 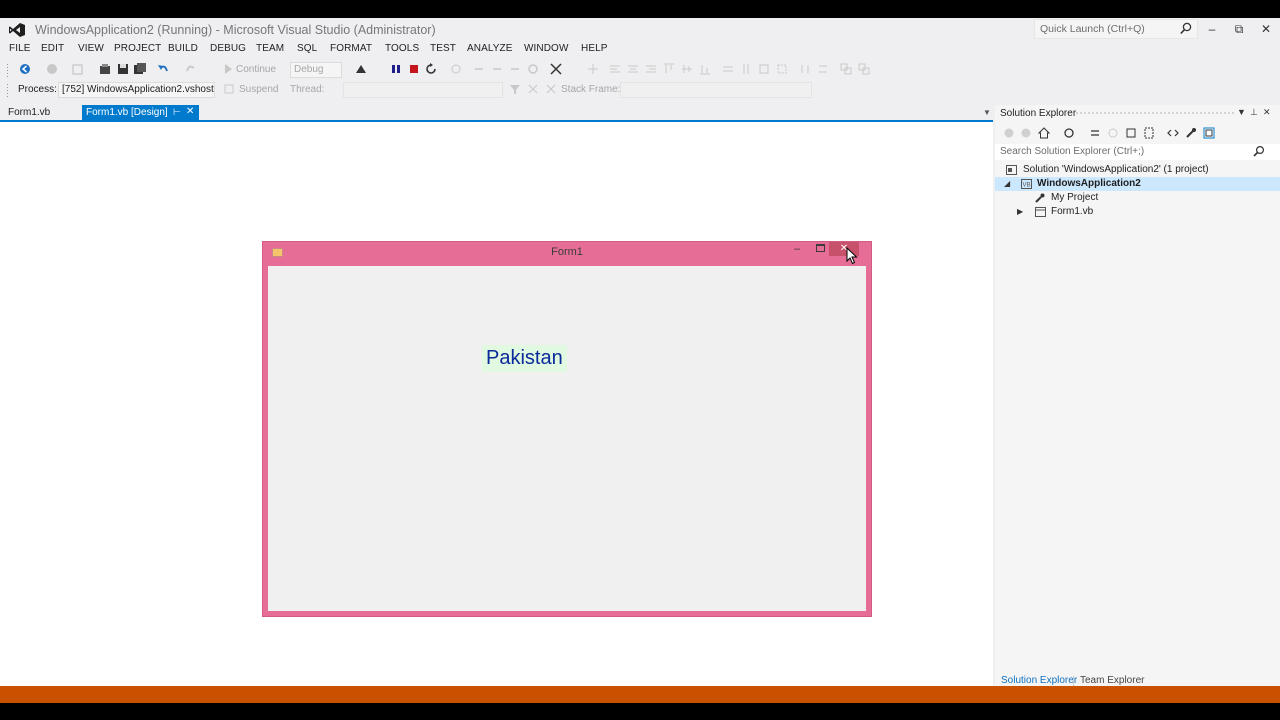 What do you see at coordinates (1267, 112) in the screenshot?
I see `close-panel-icon: ✕` at bounding box center [1267, 112].